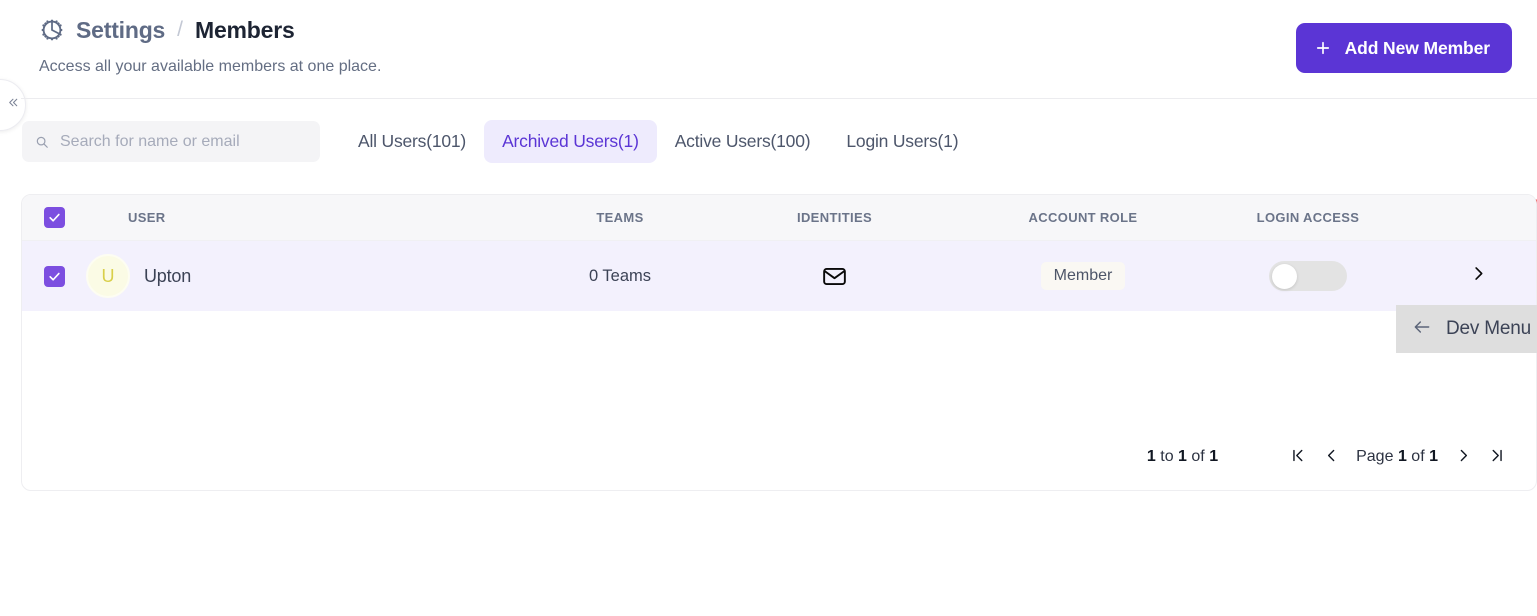 The image size is (1537, 616). What do you see at coordinates (147, 217) in the screenshot?
I see `column-header-user: USER` at bounding box center [147, 217].